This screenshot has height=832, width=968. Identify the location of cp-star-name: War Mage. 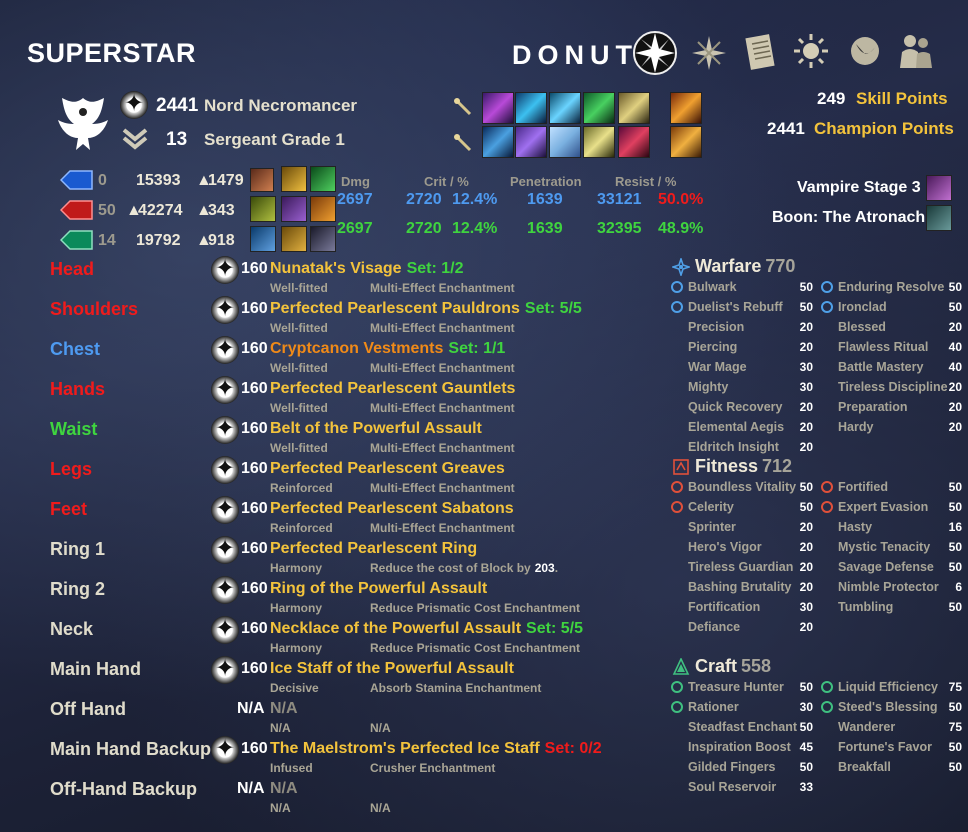
(717, 367).